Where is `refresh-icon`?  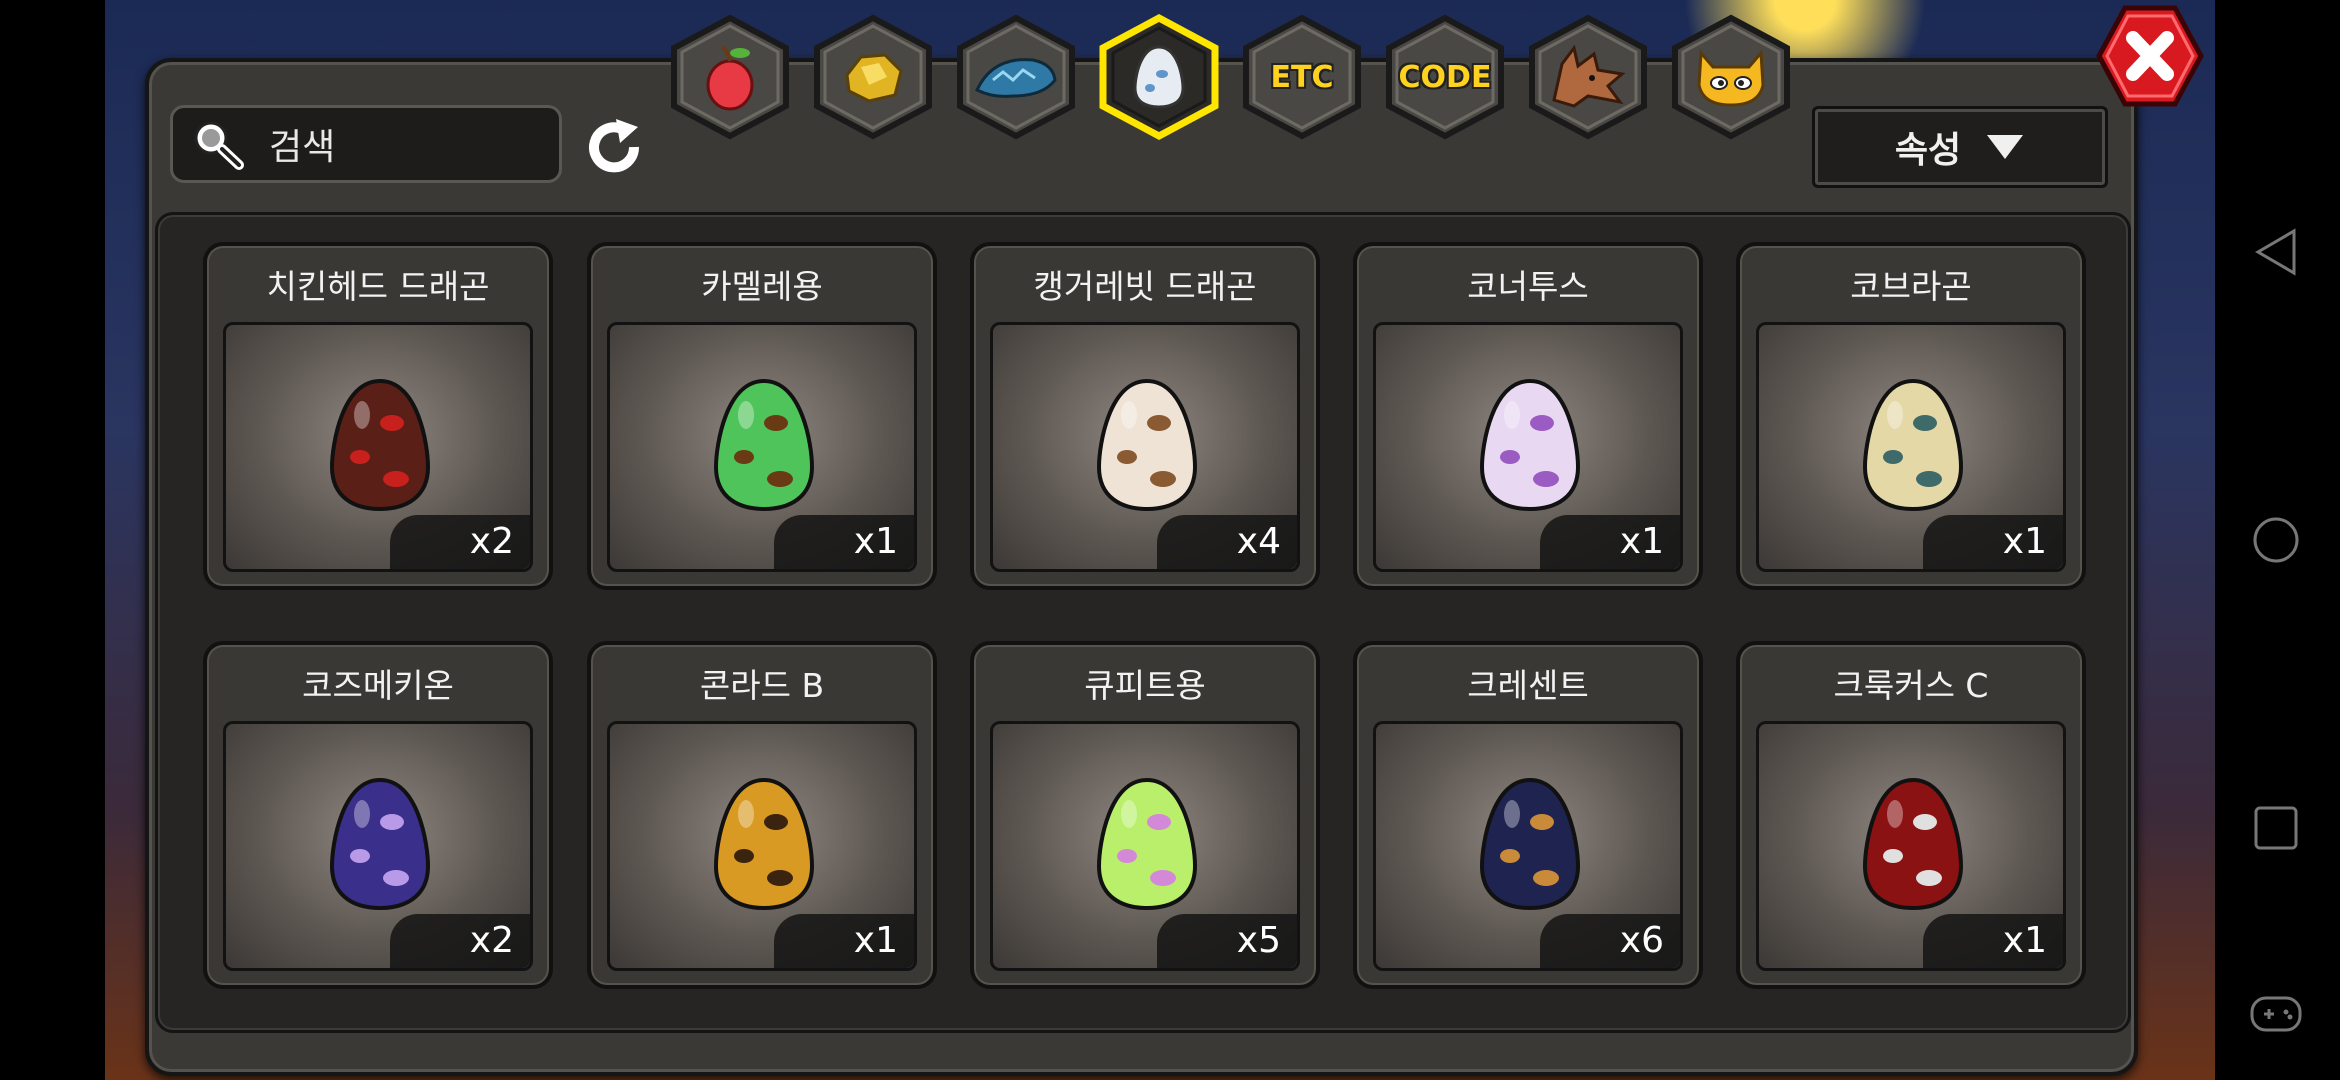 refresh-icon is located at coordinates (614, 146).